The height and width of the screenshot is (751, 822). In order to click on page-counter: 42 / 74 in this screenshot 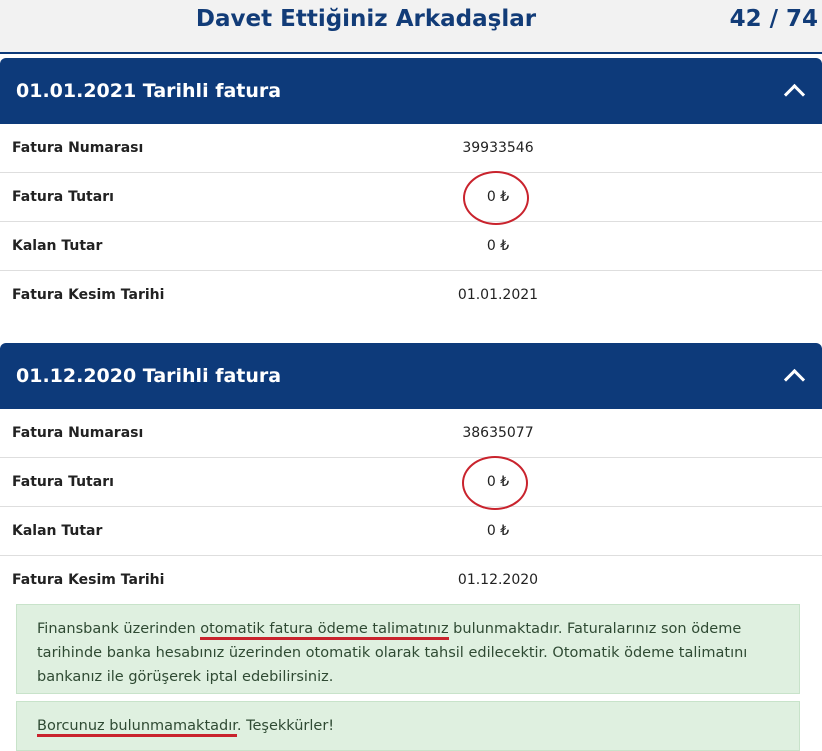, I will do `click(773, 19)`.